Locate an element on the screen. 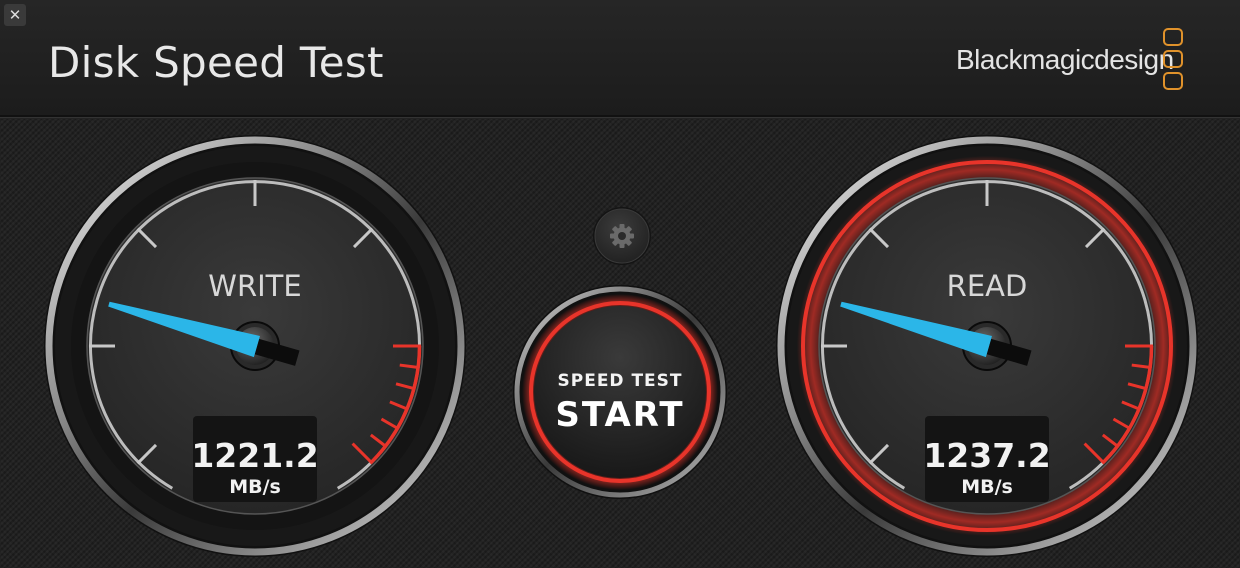  brand-name: Blackmagicdesign is located at coordinates (1065, 59).